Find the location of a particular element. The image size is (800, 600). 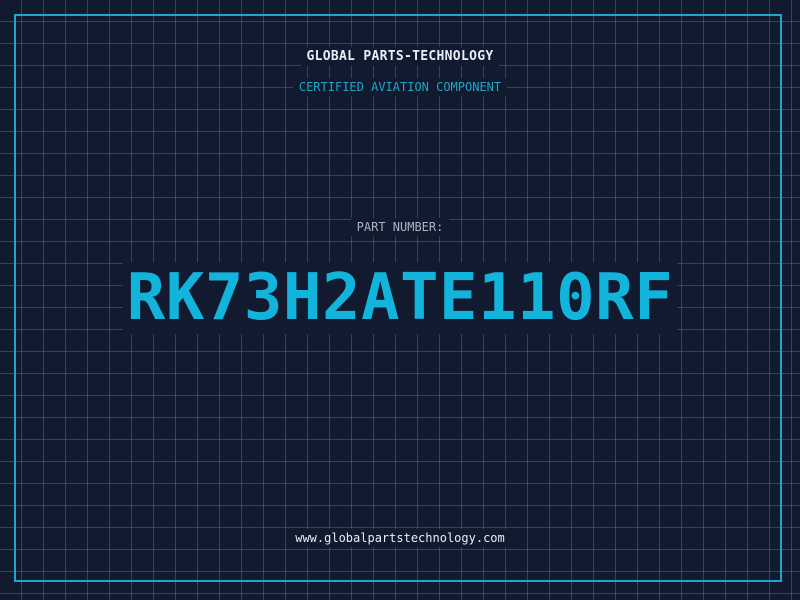

brand-title: GLOBAL PARTS-TECHNOLOGY is located at coordinates (400, 56).